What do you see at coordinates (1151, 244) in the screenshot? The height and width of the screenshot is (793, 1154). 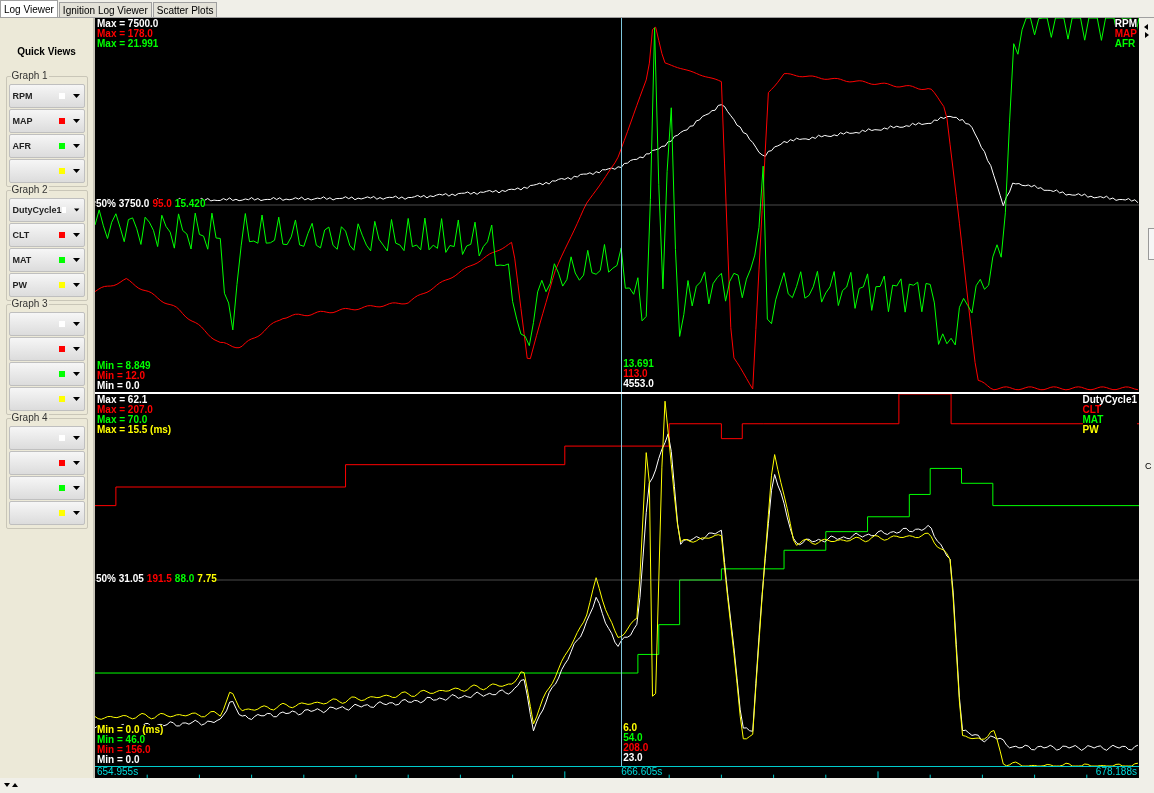 I see `side-handle` at bounding box center [1151, 244].